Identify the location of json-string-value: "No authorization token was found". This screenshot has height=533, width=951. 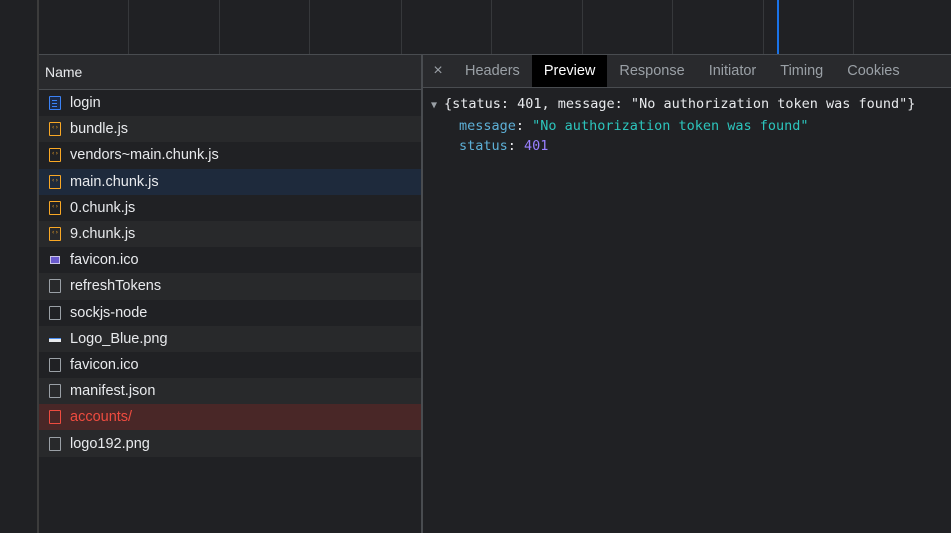
(670, 126).